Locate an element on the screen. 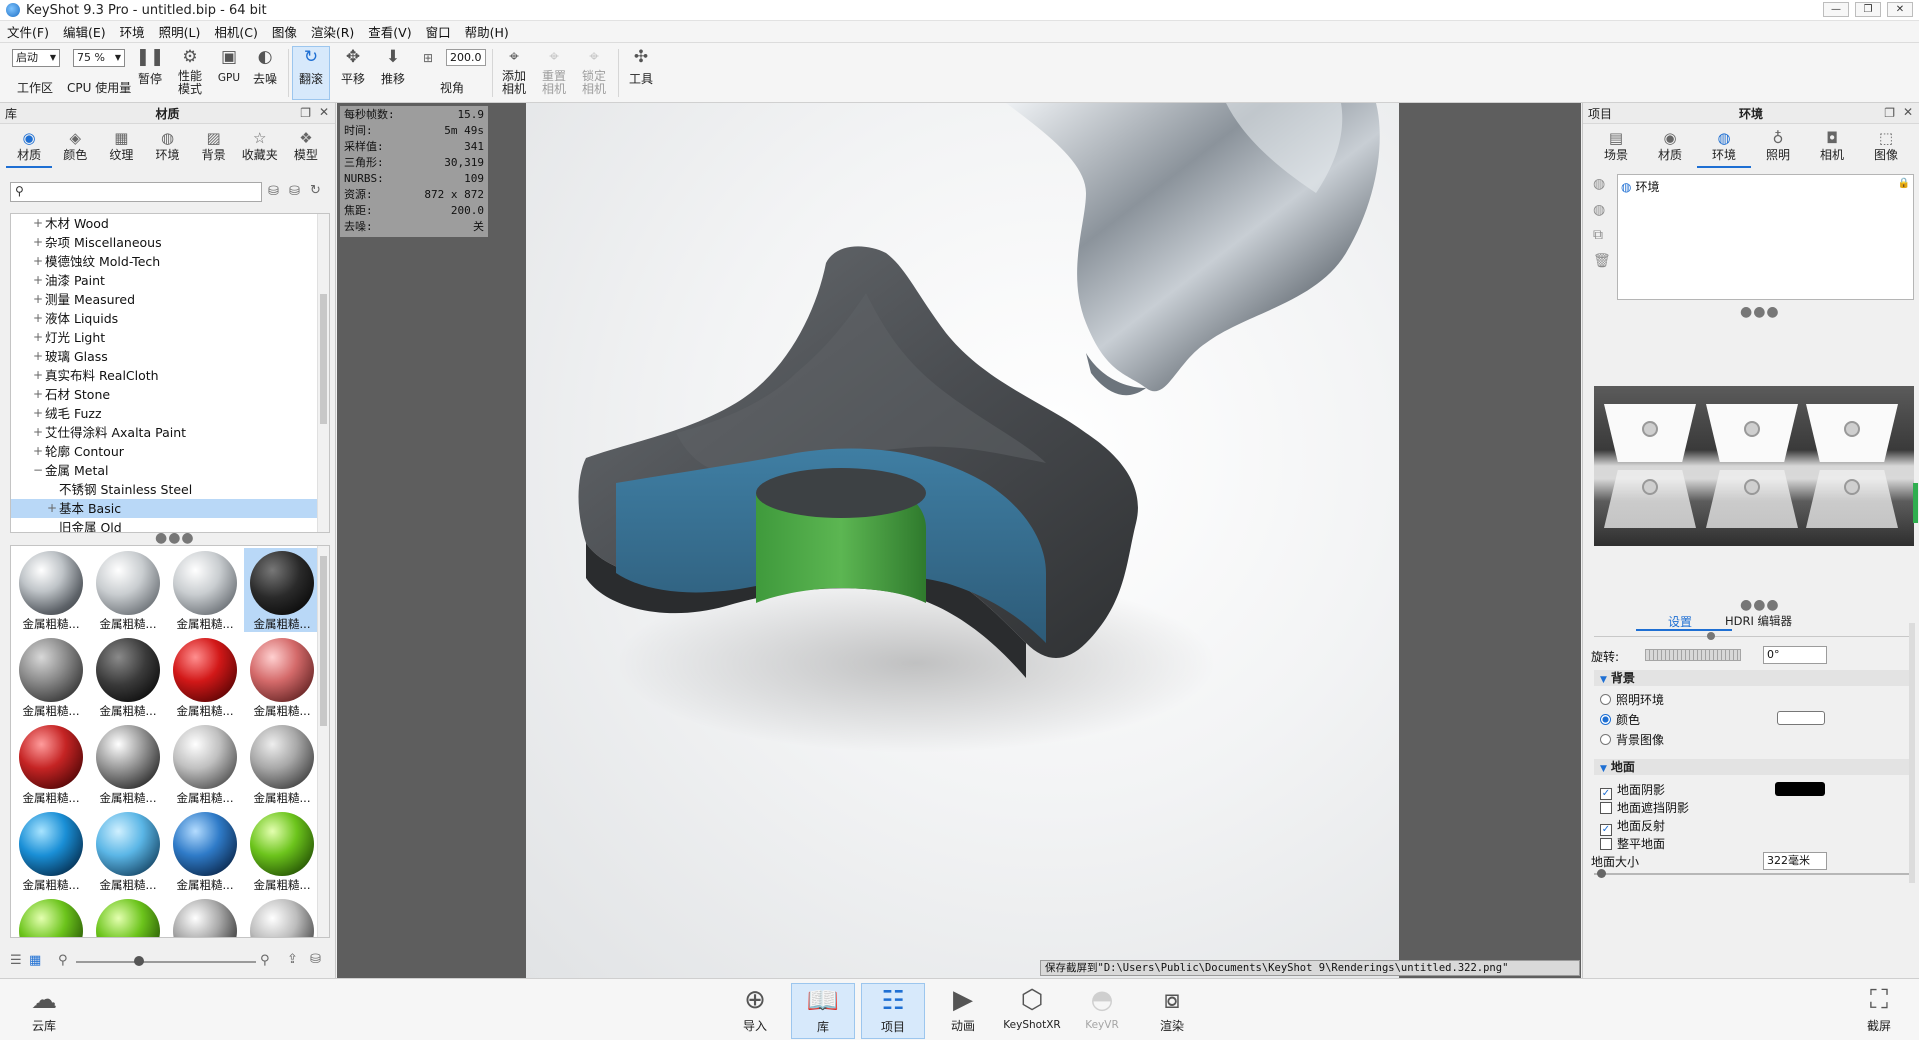 The width and height of the screenshot is (1919, 1040). tree-item: + 石材 Stone is located at coordinates (170, 394).